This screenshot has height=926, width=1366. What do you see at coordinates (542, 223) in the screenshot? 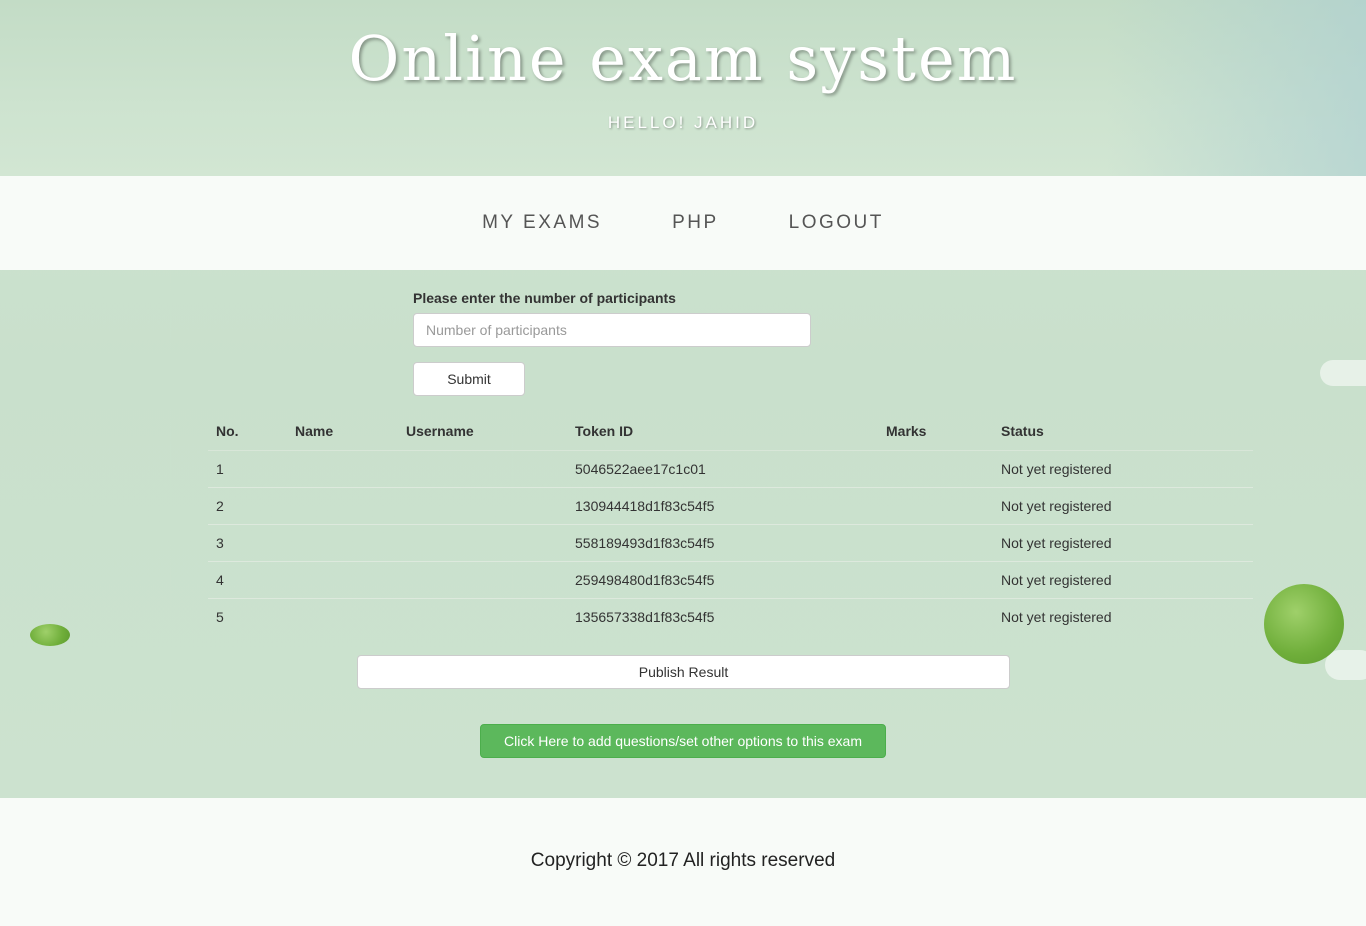
I see `nav-link-my-exams: MY EXAMS` at bounding box center [542, 223].